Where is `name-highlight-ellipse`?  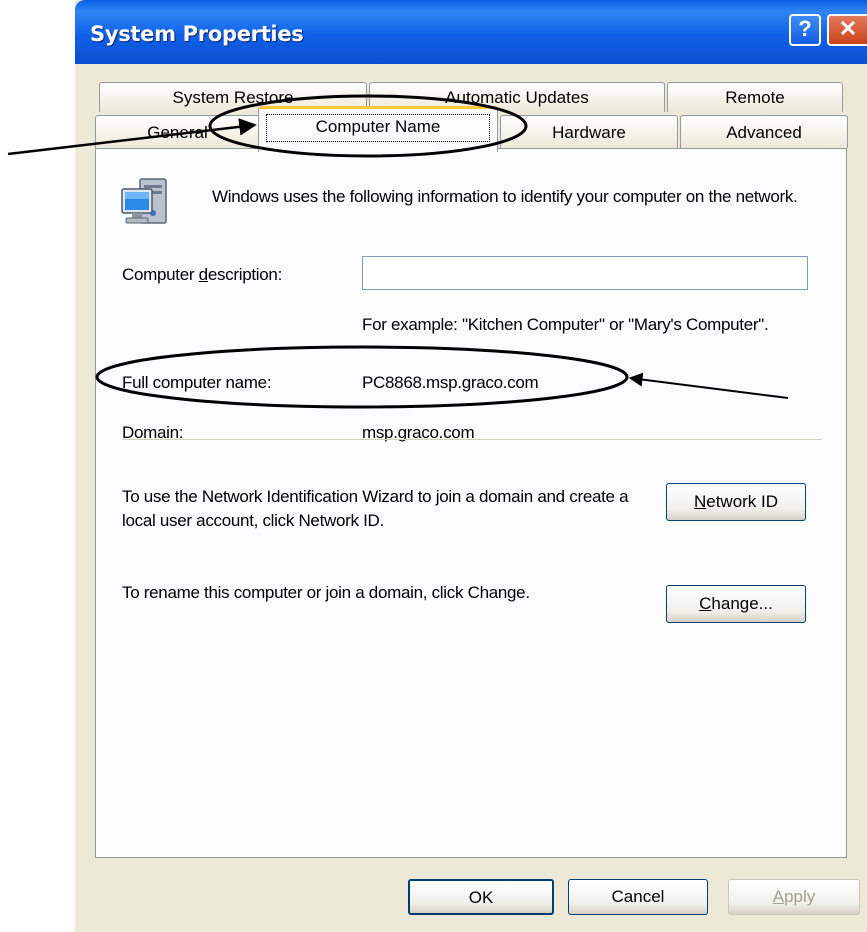
name-highlight-ellipse is located at coordinates (362, 377).